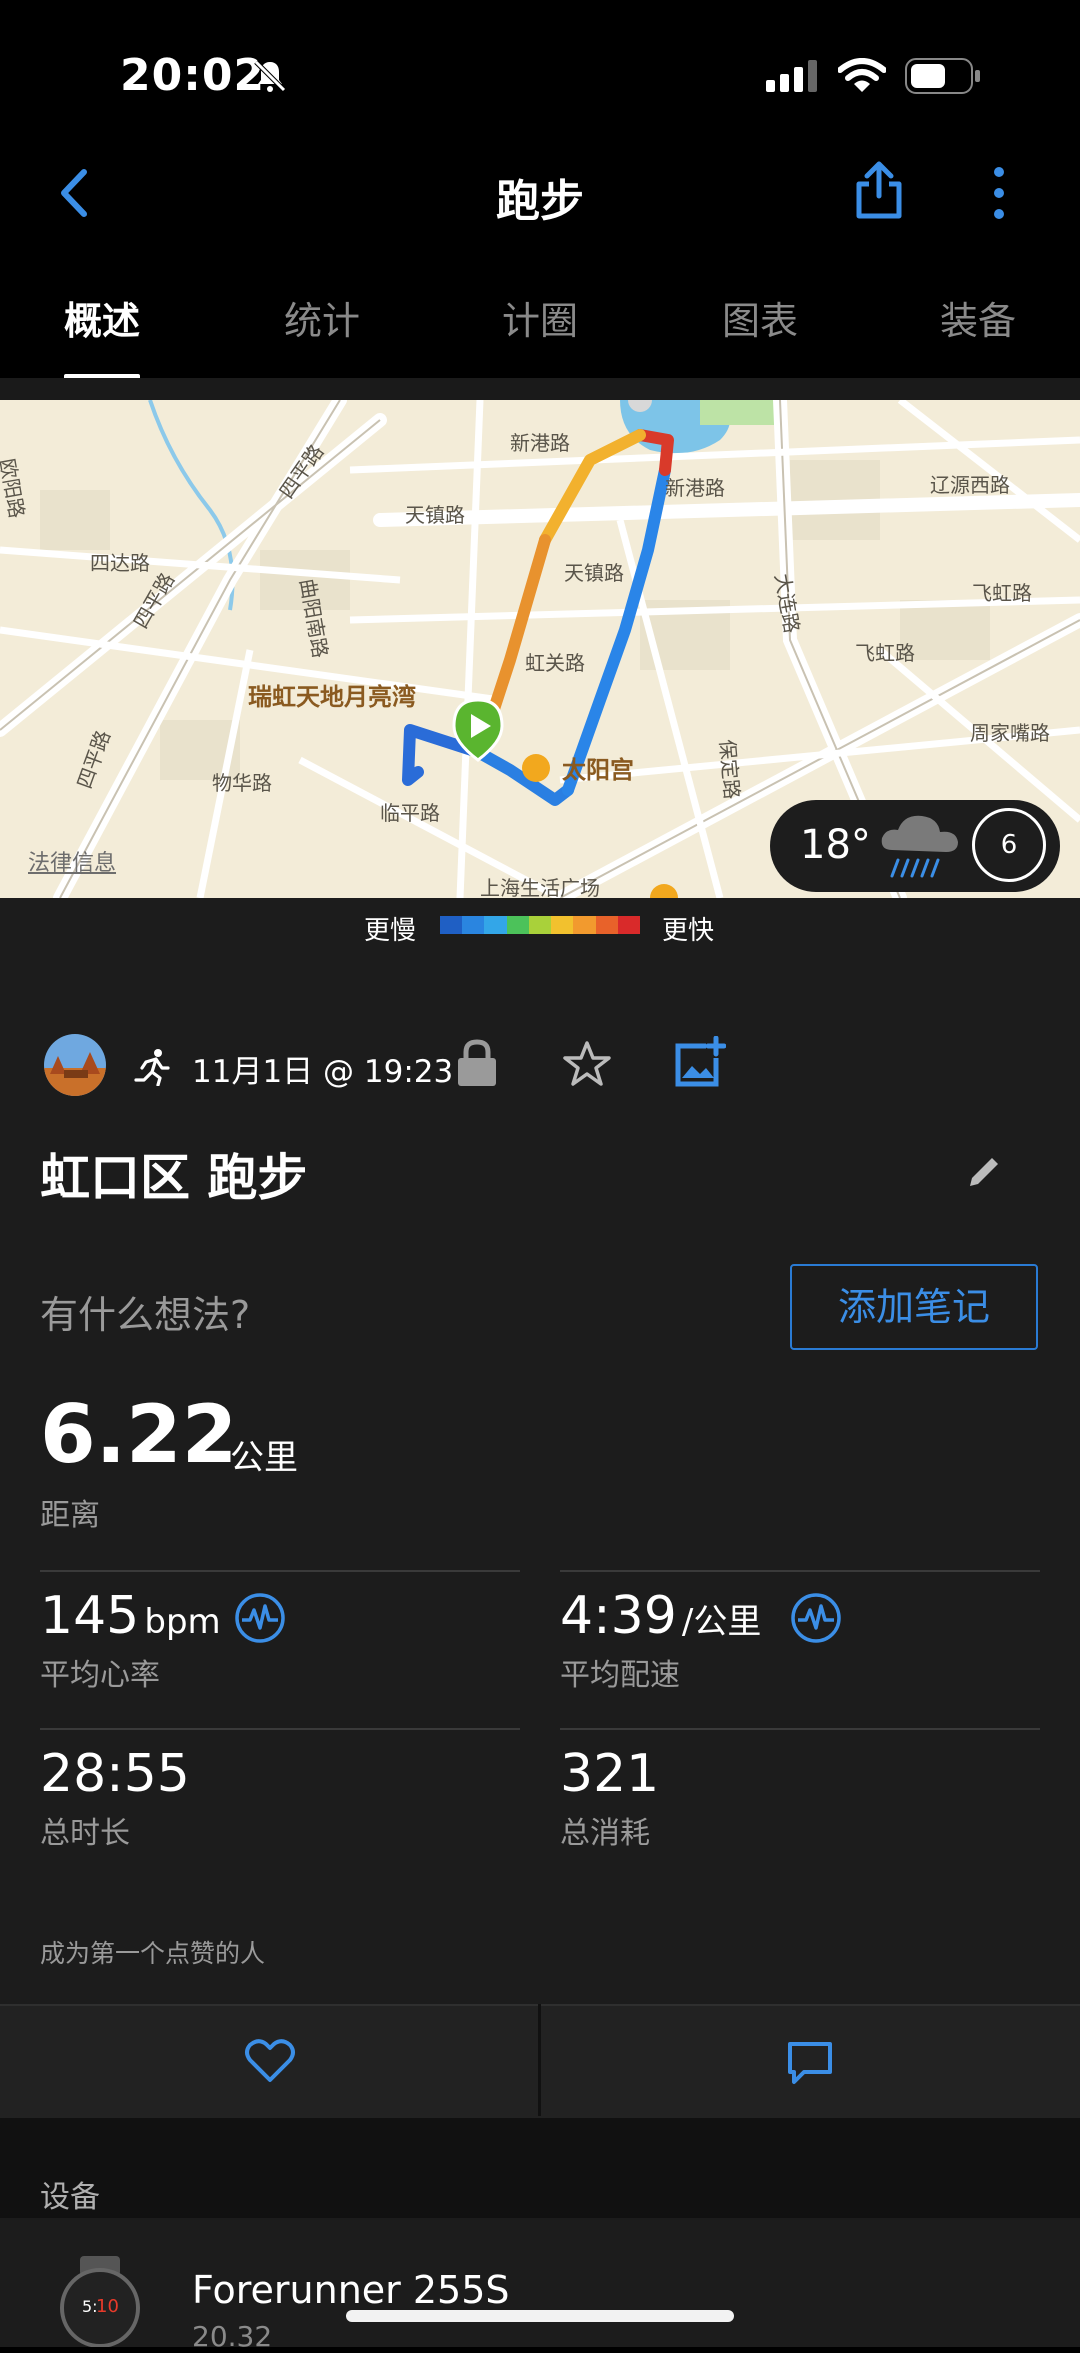 Image resolution: width=1080 pixels, height=2353 pixels. What do you see at coordinates (72, 861) in the screenshot?
I see `legal-info-link: 法律信息` at bounding box center [72, 861].